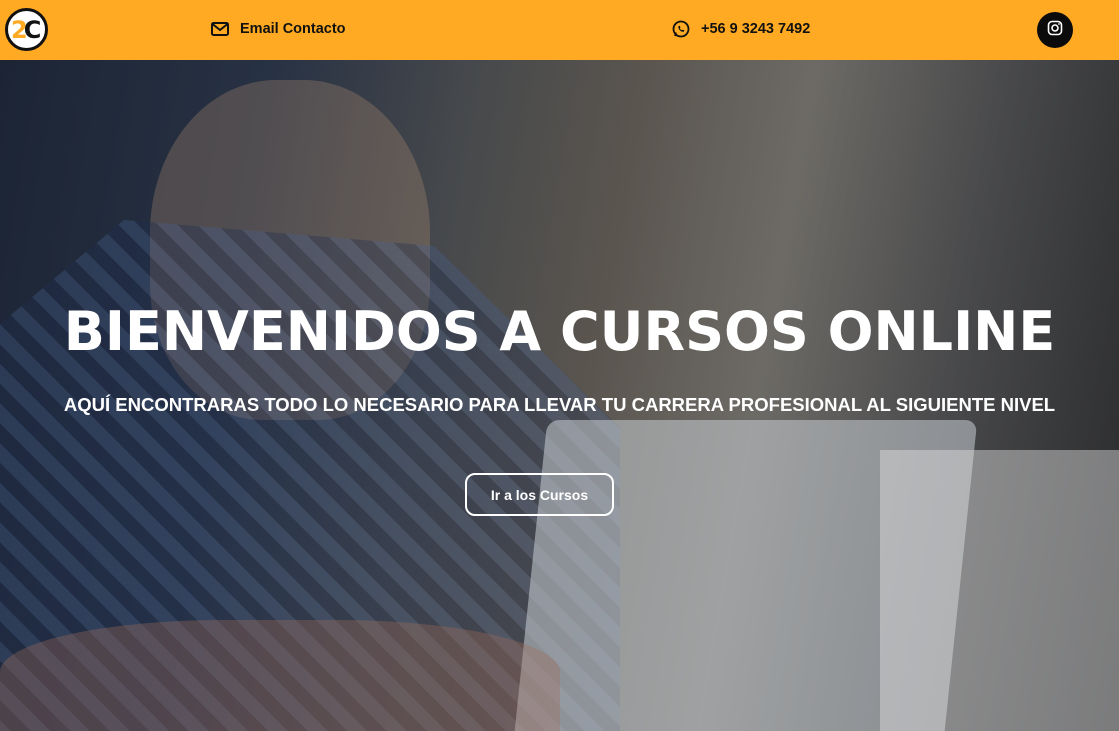  What do you see at coordinates (559, 30) in the screenshot?
I see `top-bar: 2C Email Contacto +56 9 3243 7492` at bounding box center [559, 30].